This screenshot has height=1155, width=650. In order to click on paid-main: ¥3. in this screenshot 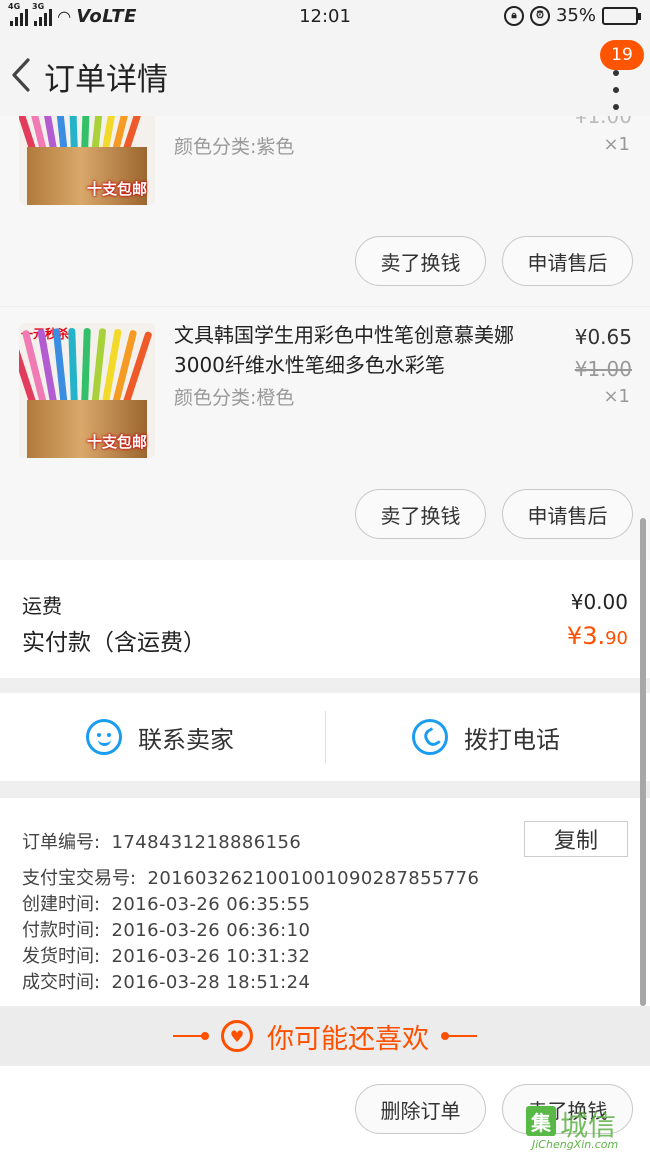, I will do `click(586, 636)`.